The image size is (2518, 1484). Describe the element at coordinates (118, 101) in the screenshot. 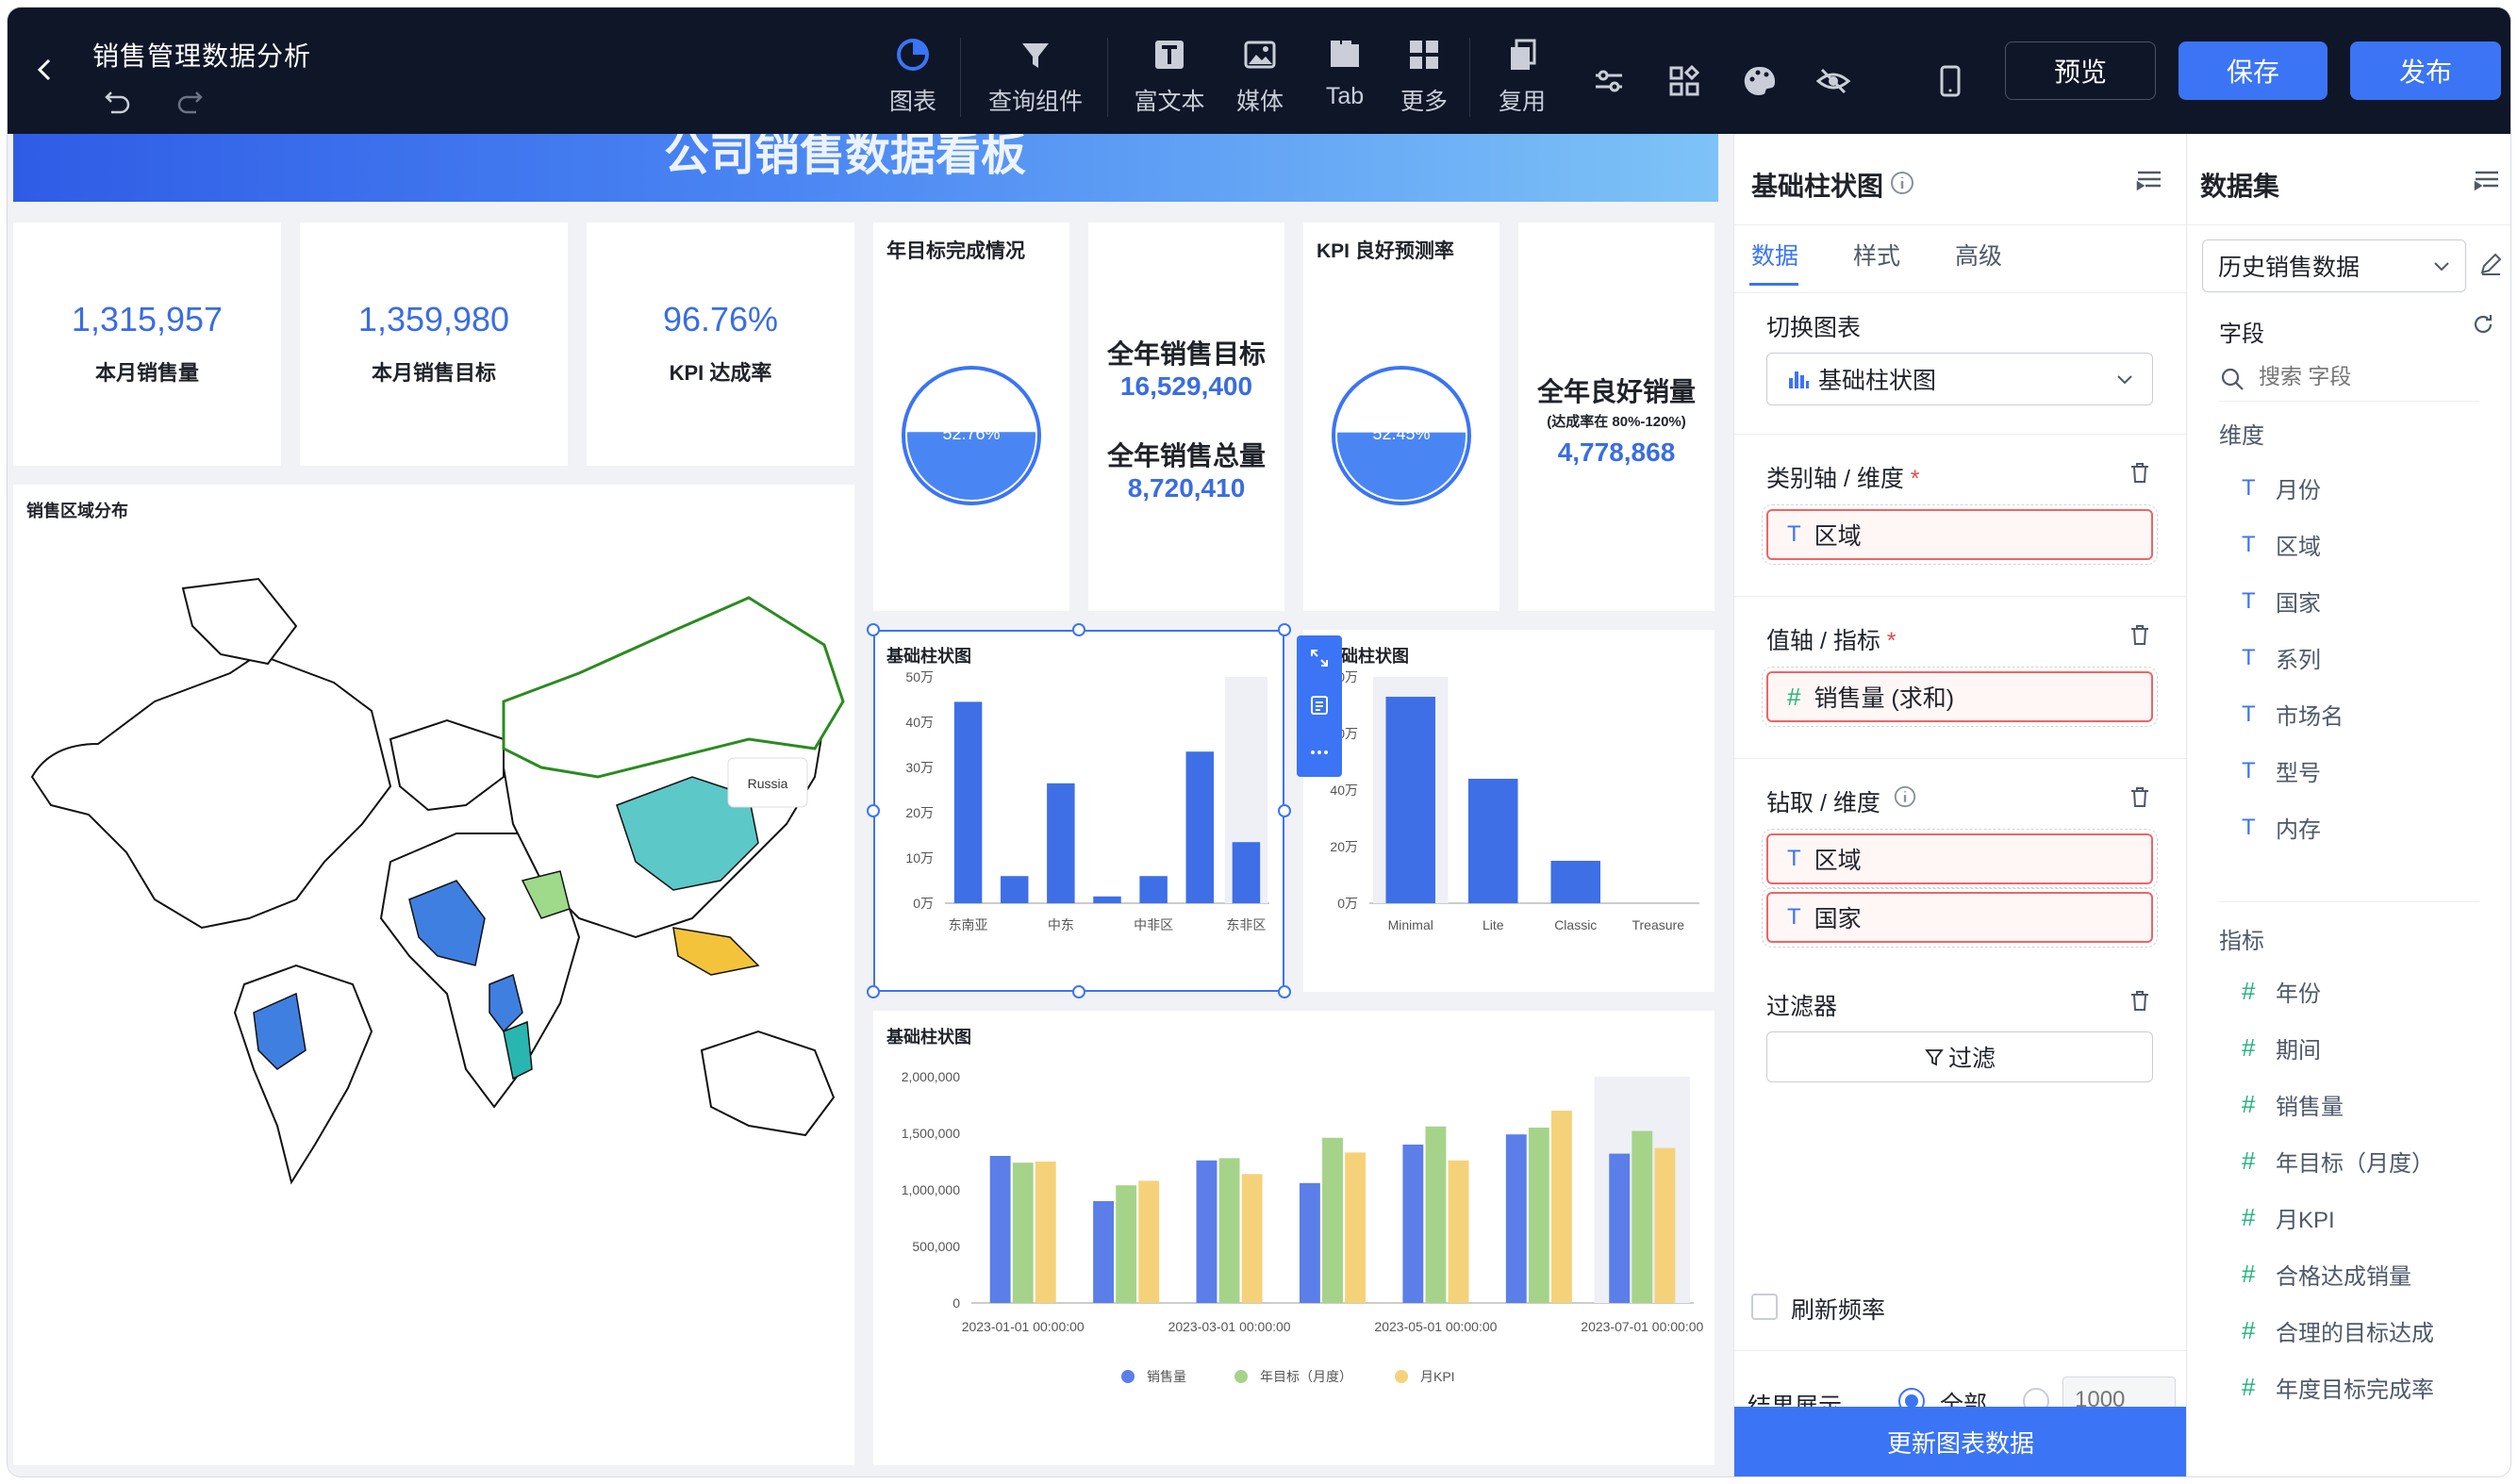

I see `undo-icon` at that location.